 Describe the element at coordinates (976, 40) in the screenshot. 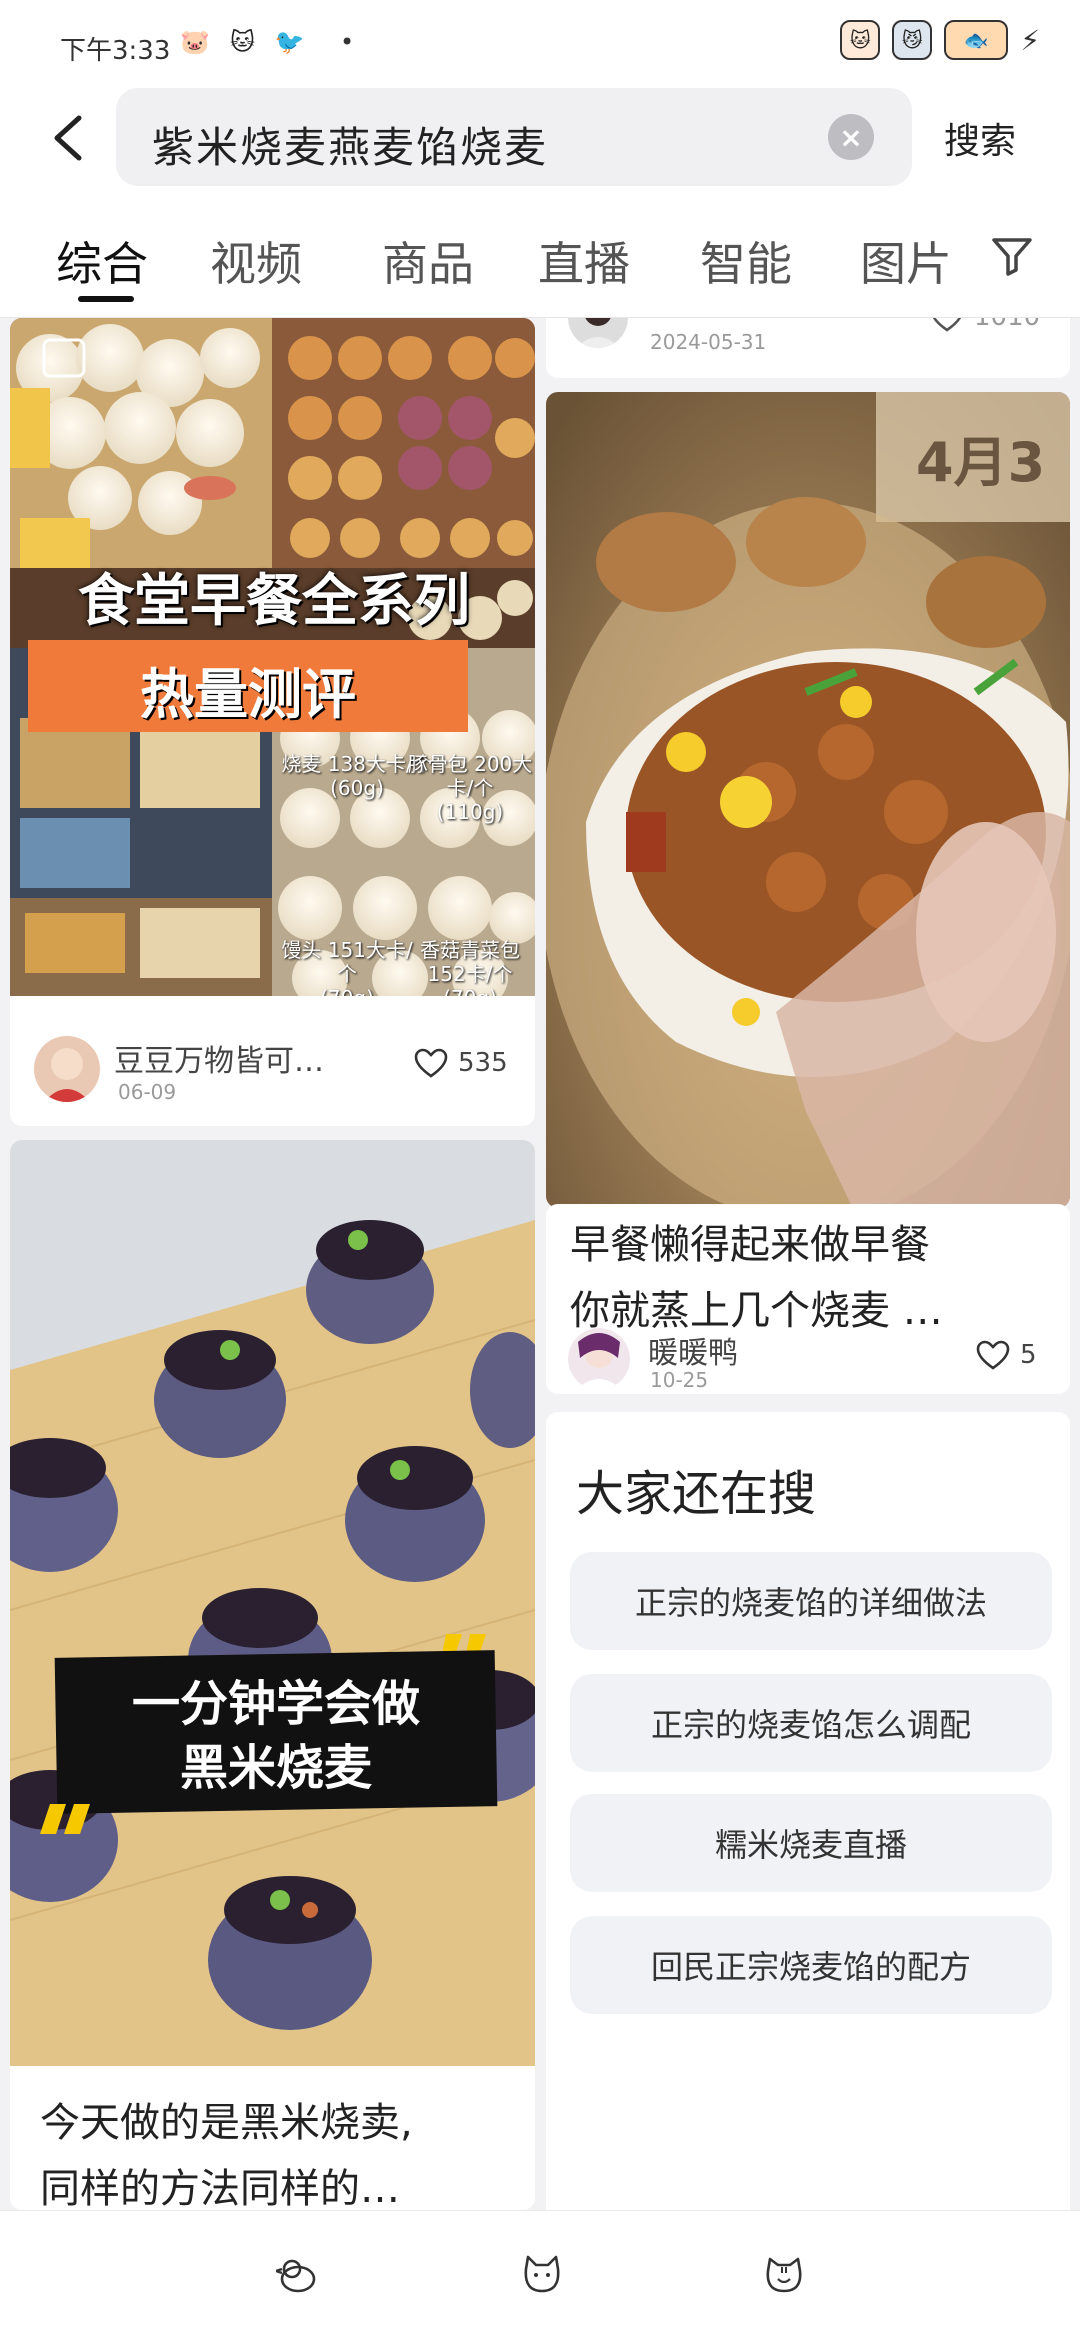

I see `fish-icon: 🐟` at that location.